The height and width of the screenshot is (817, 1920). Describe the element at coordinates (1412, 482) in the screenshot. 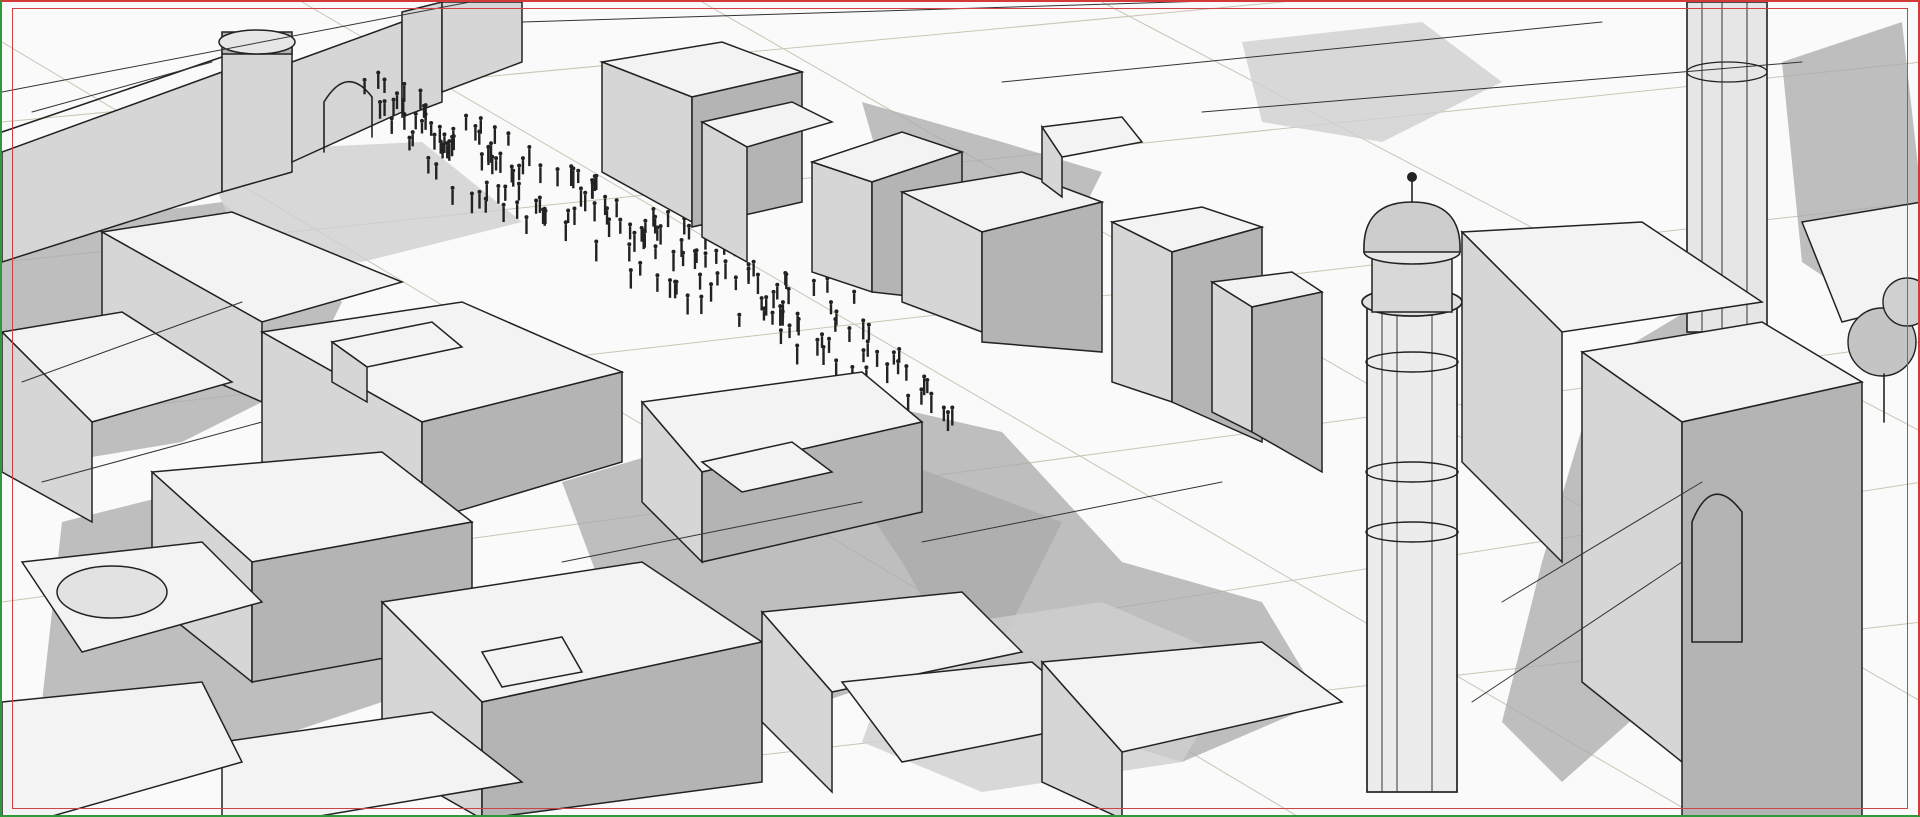

I see `minaret-icon` at that location.